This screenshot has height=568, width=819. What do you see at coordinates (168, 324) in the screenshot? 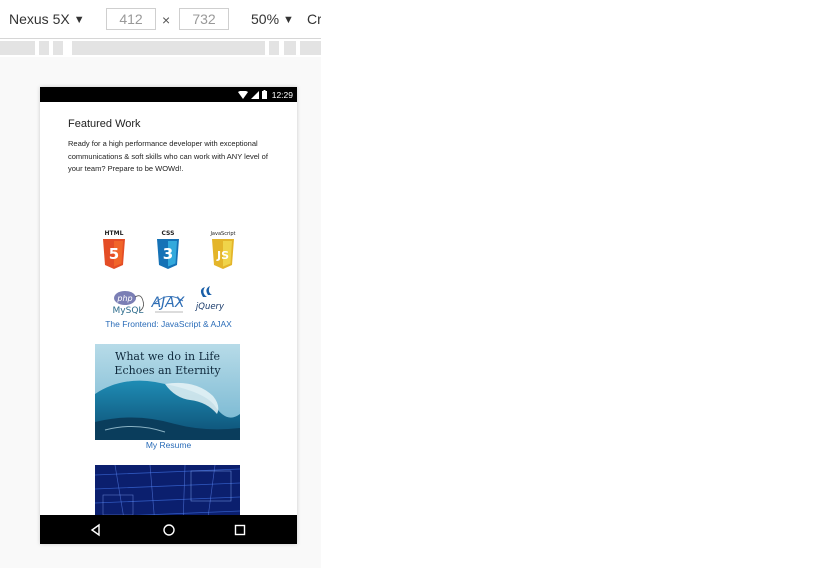
I see `frontend-link: The Frontend: JavaScript & AJAX` at bounding box center [168, 324].